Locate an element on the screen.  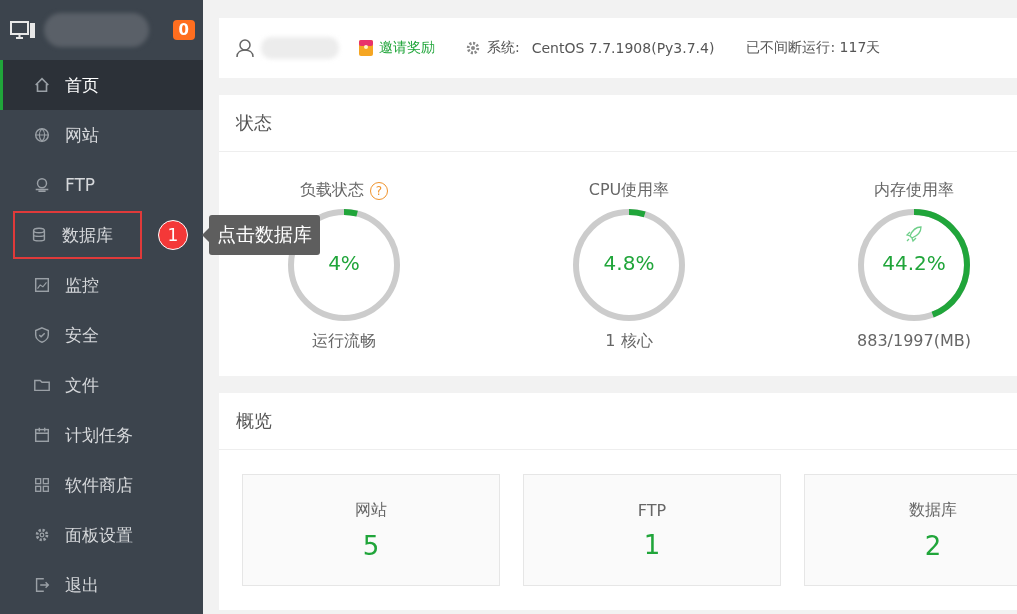
sidebar-item: 面板设置 is located at coordinates (101, 535).